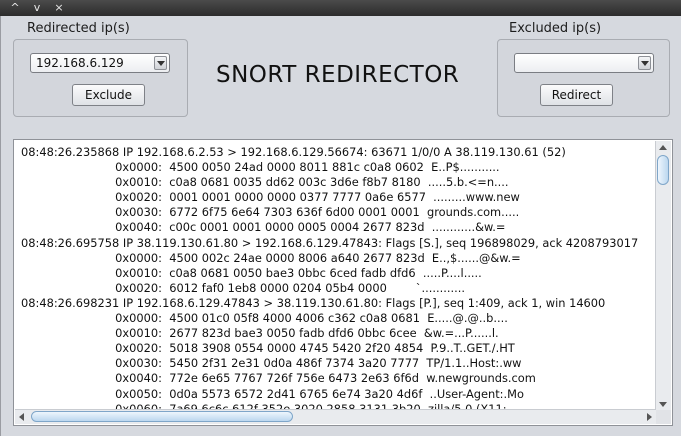 This screenshot has width=681, height=436. What do you see at coordinates (338, 75) in the screenshot?
I see `page-title: SNORT REDIRECTOR` at bounding box center [338, 75].